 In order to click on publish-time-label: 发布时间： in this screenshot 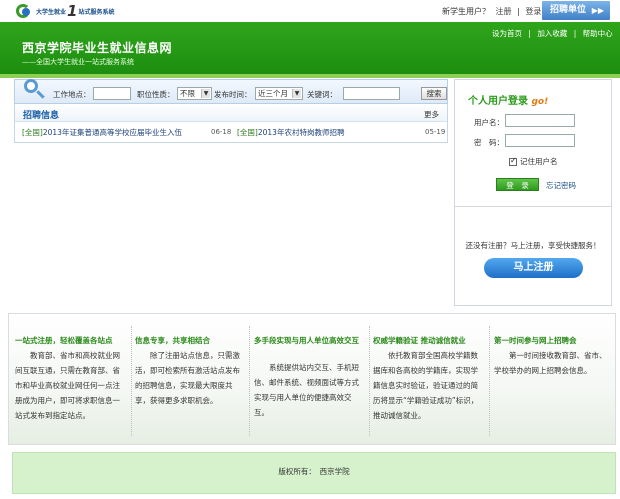, I will do `click(233, 94)`.